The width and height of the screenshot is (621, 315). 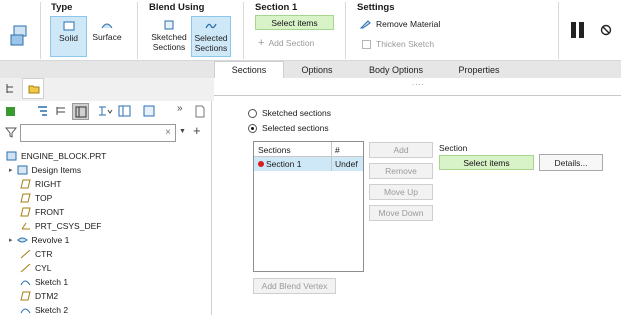 I want to click on table-header: Sections #, so click(x=308, y=149).